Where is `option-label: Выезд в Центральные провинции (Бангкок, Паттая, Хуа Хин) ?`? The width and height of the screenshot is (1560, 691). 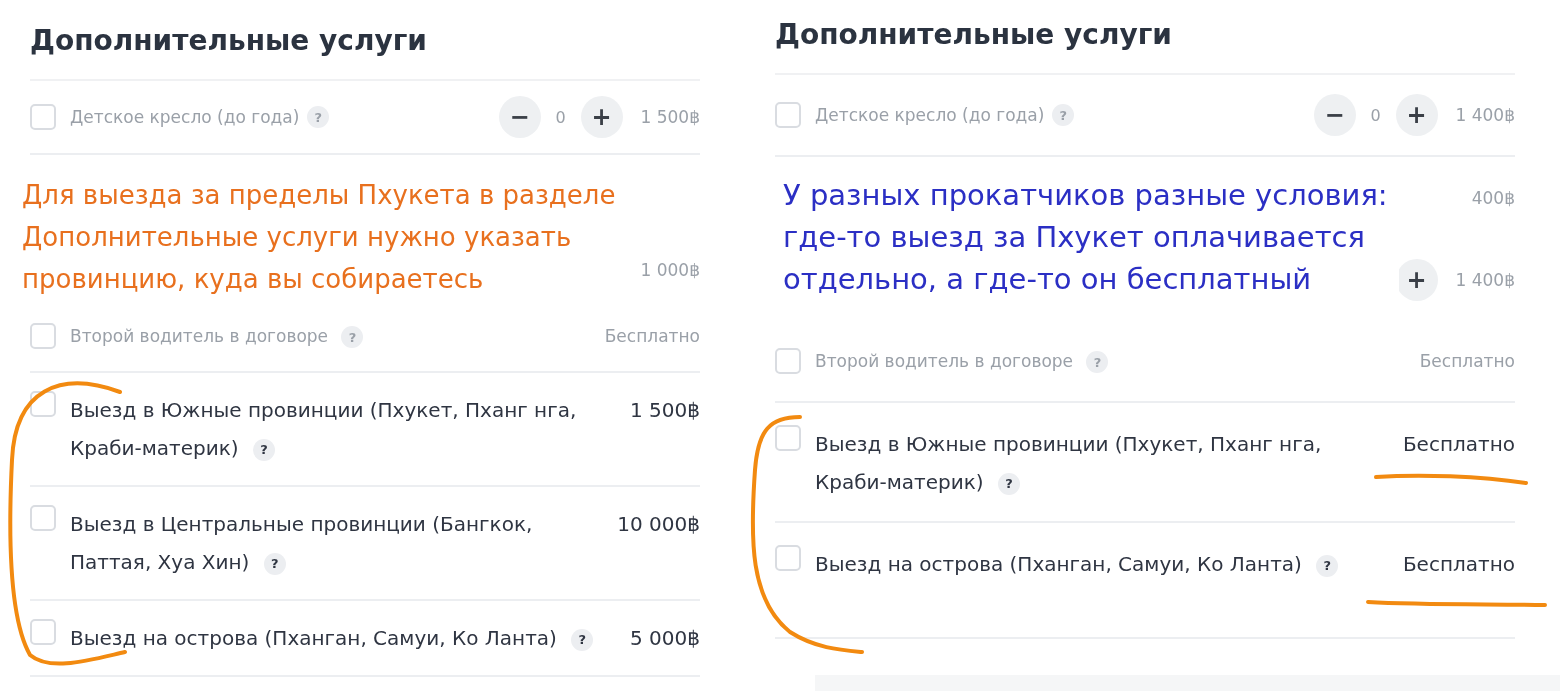
option-label: Выезд в Центральные провинции (Бангкок, Паттая, Хуа Хин) ? is located at coordinates (302, 544).